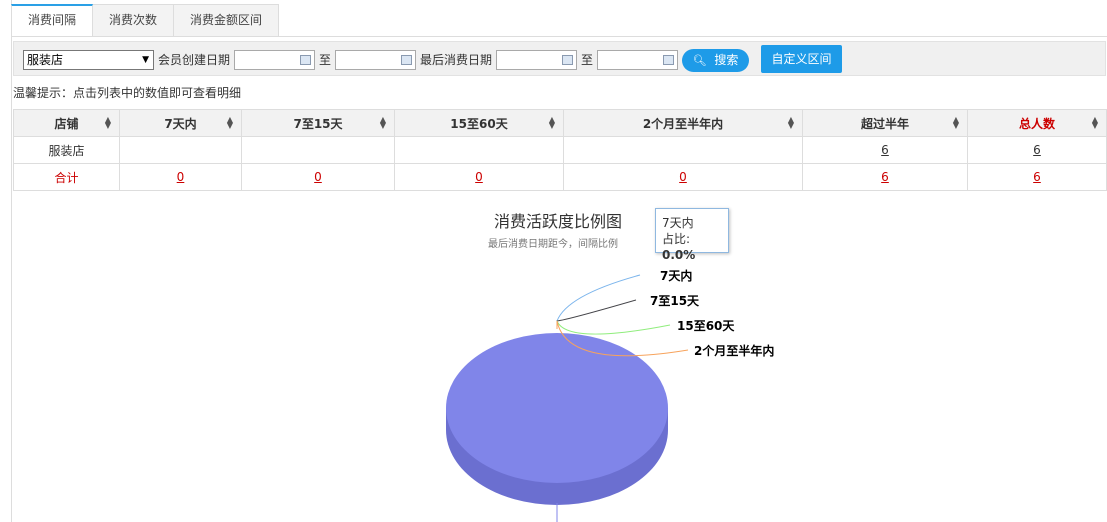 This screenshot has height=522, width=1107. Describe the element at coordinates (679, 255) in the screenshot. I see `tooltip-value: 0.0%` at that location.